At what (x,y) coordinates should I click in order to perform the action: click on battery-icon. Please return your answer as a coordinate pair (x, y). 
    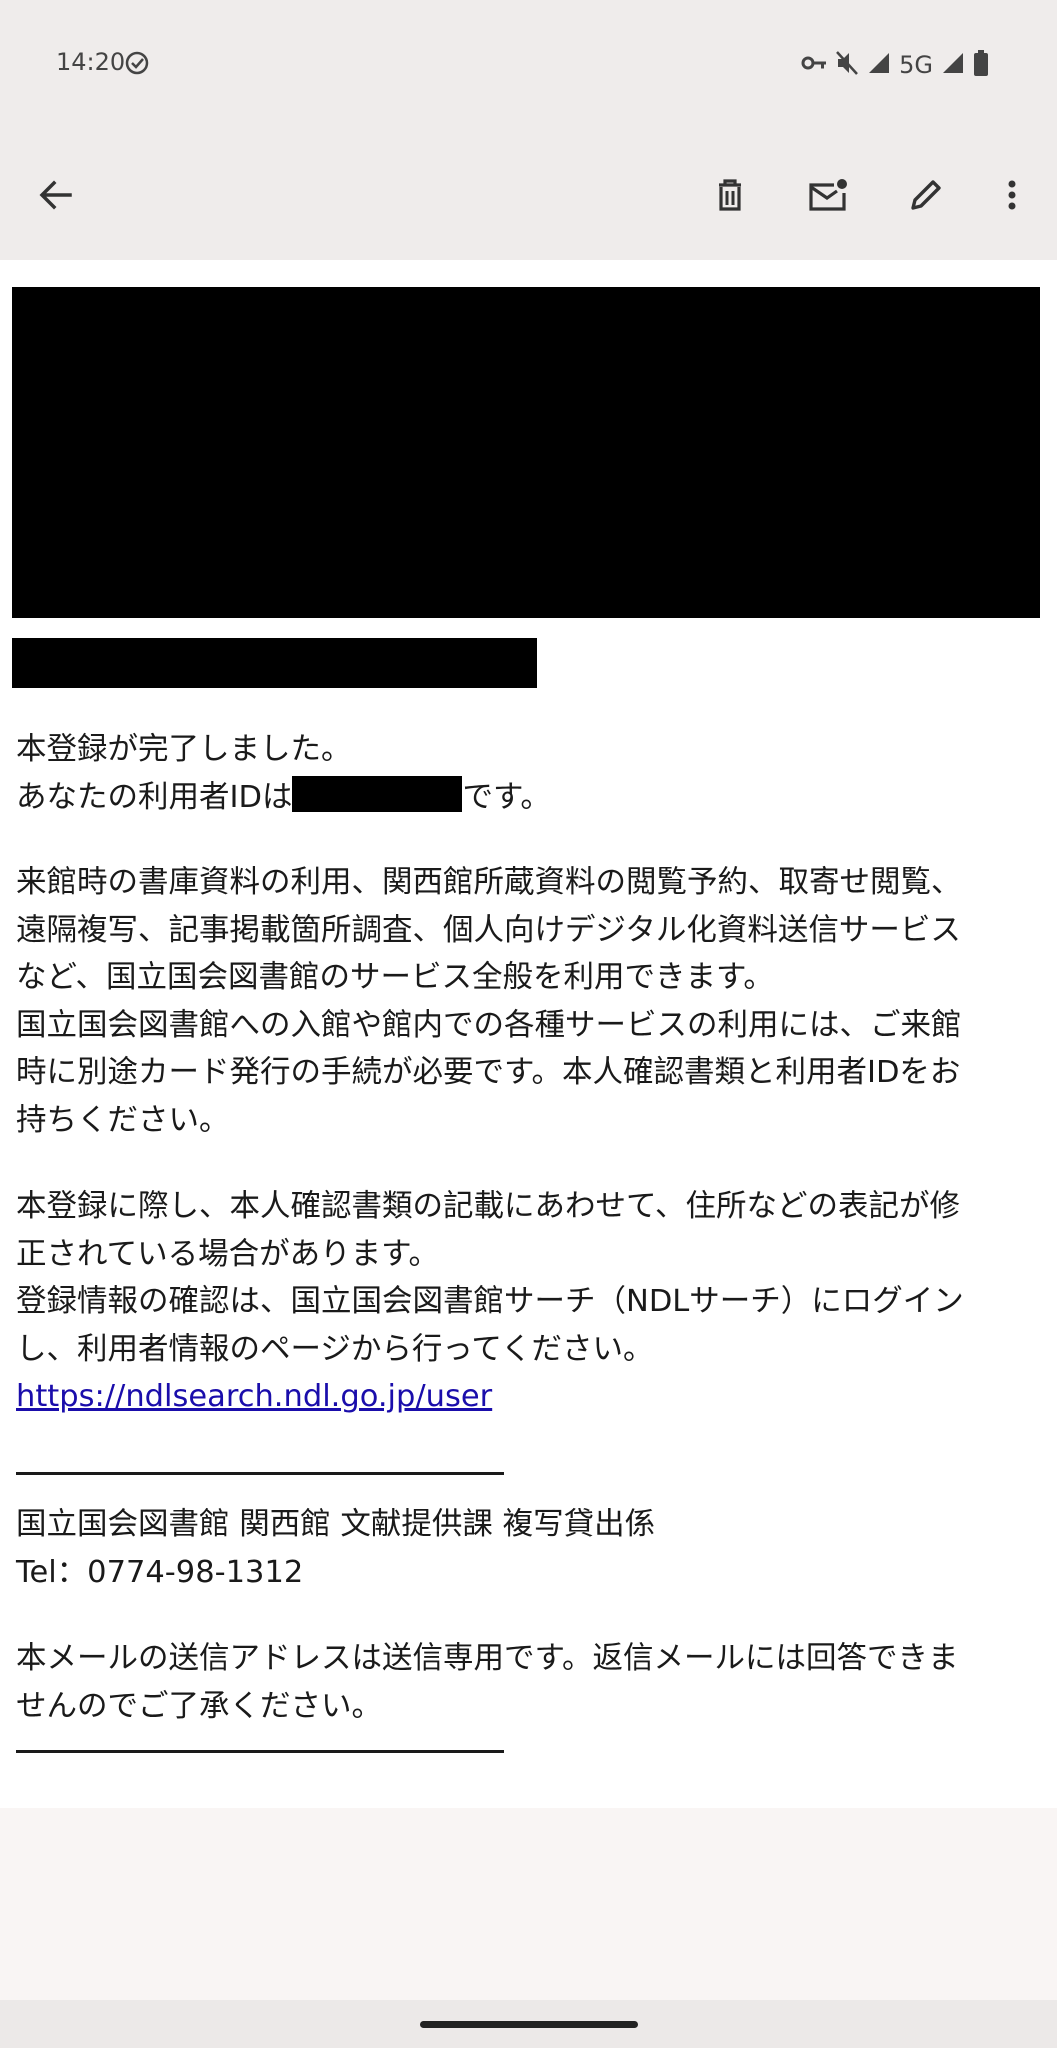
    Looking at the image, I should click on (981, 65).